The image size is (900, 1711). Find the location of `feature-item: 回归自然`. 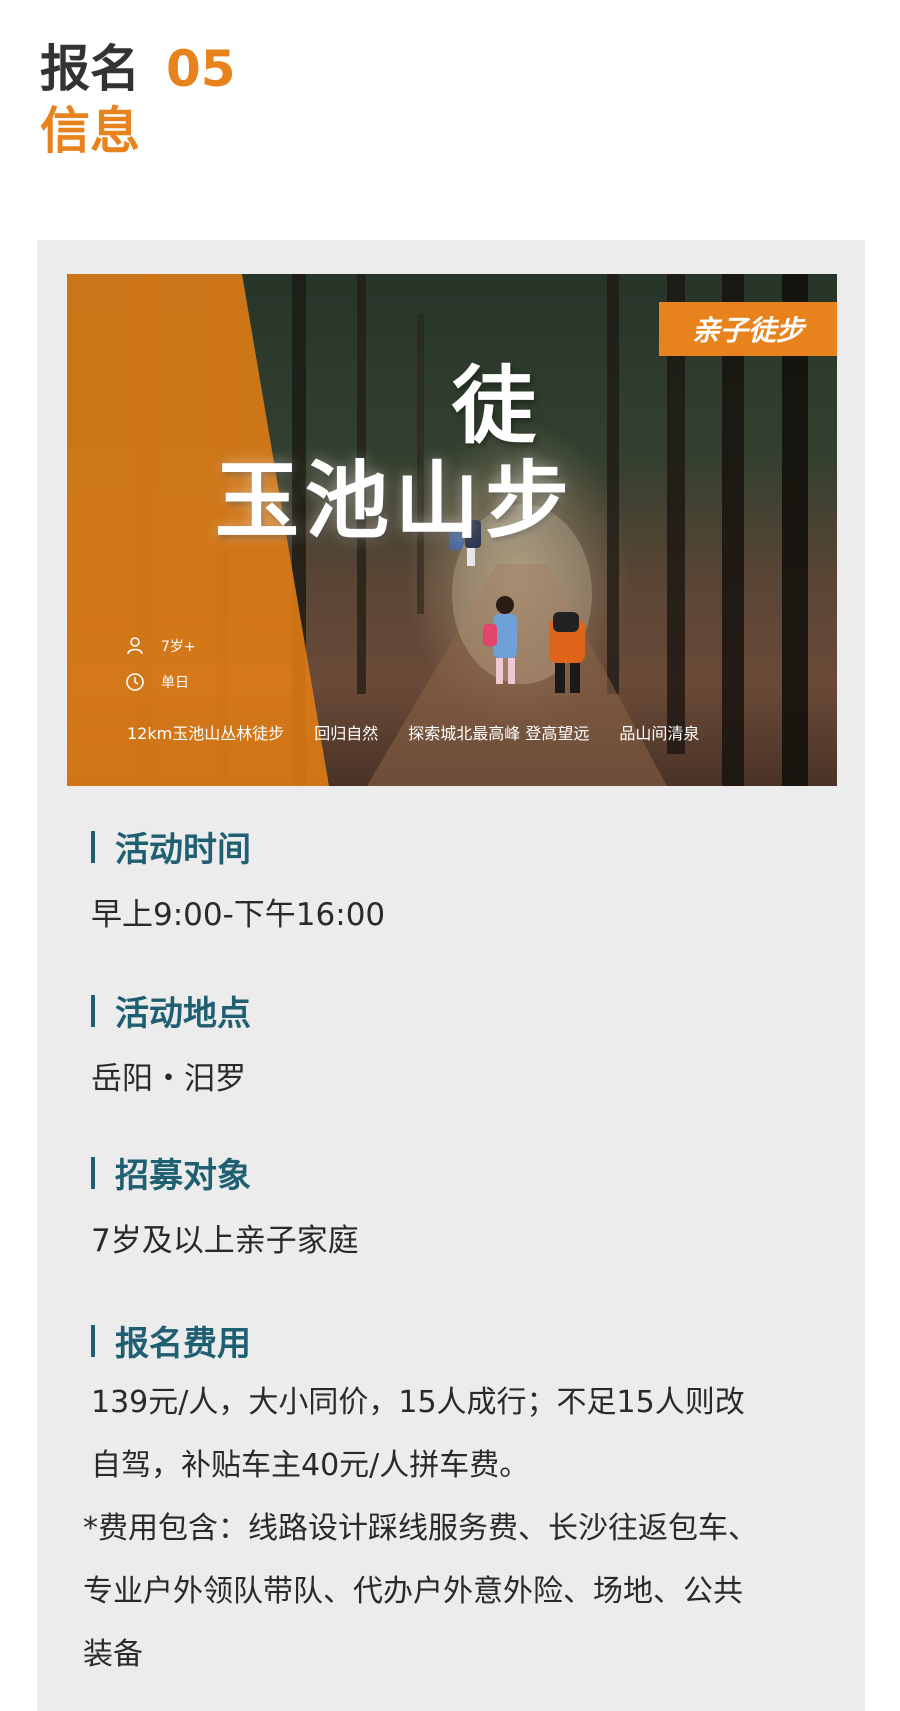

feature-item: 回归自然 is located at coordinates (346, 733).